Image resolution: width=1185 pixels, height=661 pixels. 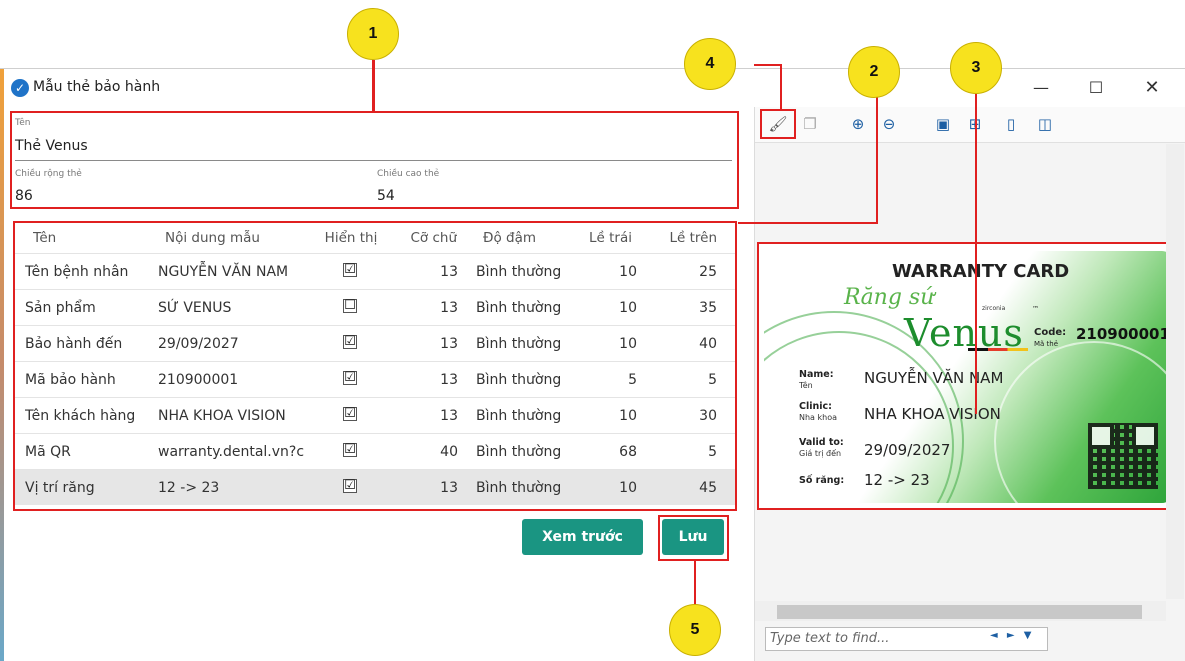 What do you see at coordinates (51, 146) in the screenshot?
I see `name-field: Thẻ Venus` at bounding box center [51, 146].